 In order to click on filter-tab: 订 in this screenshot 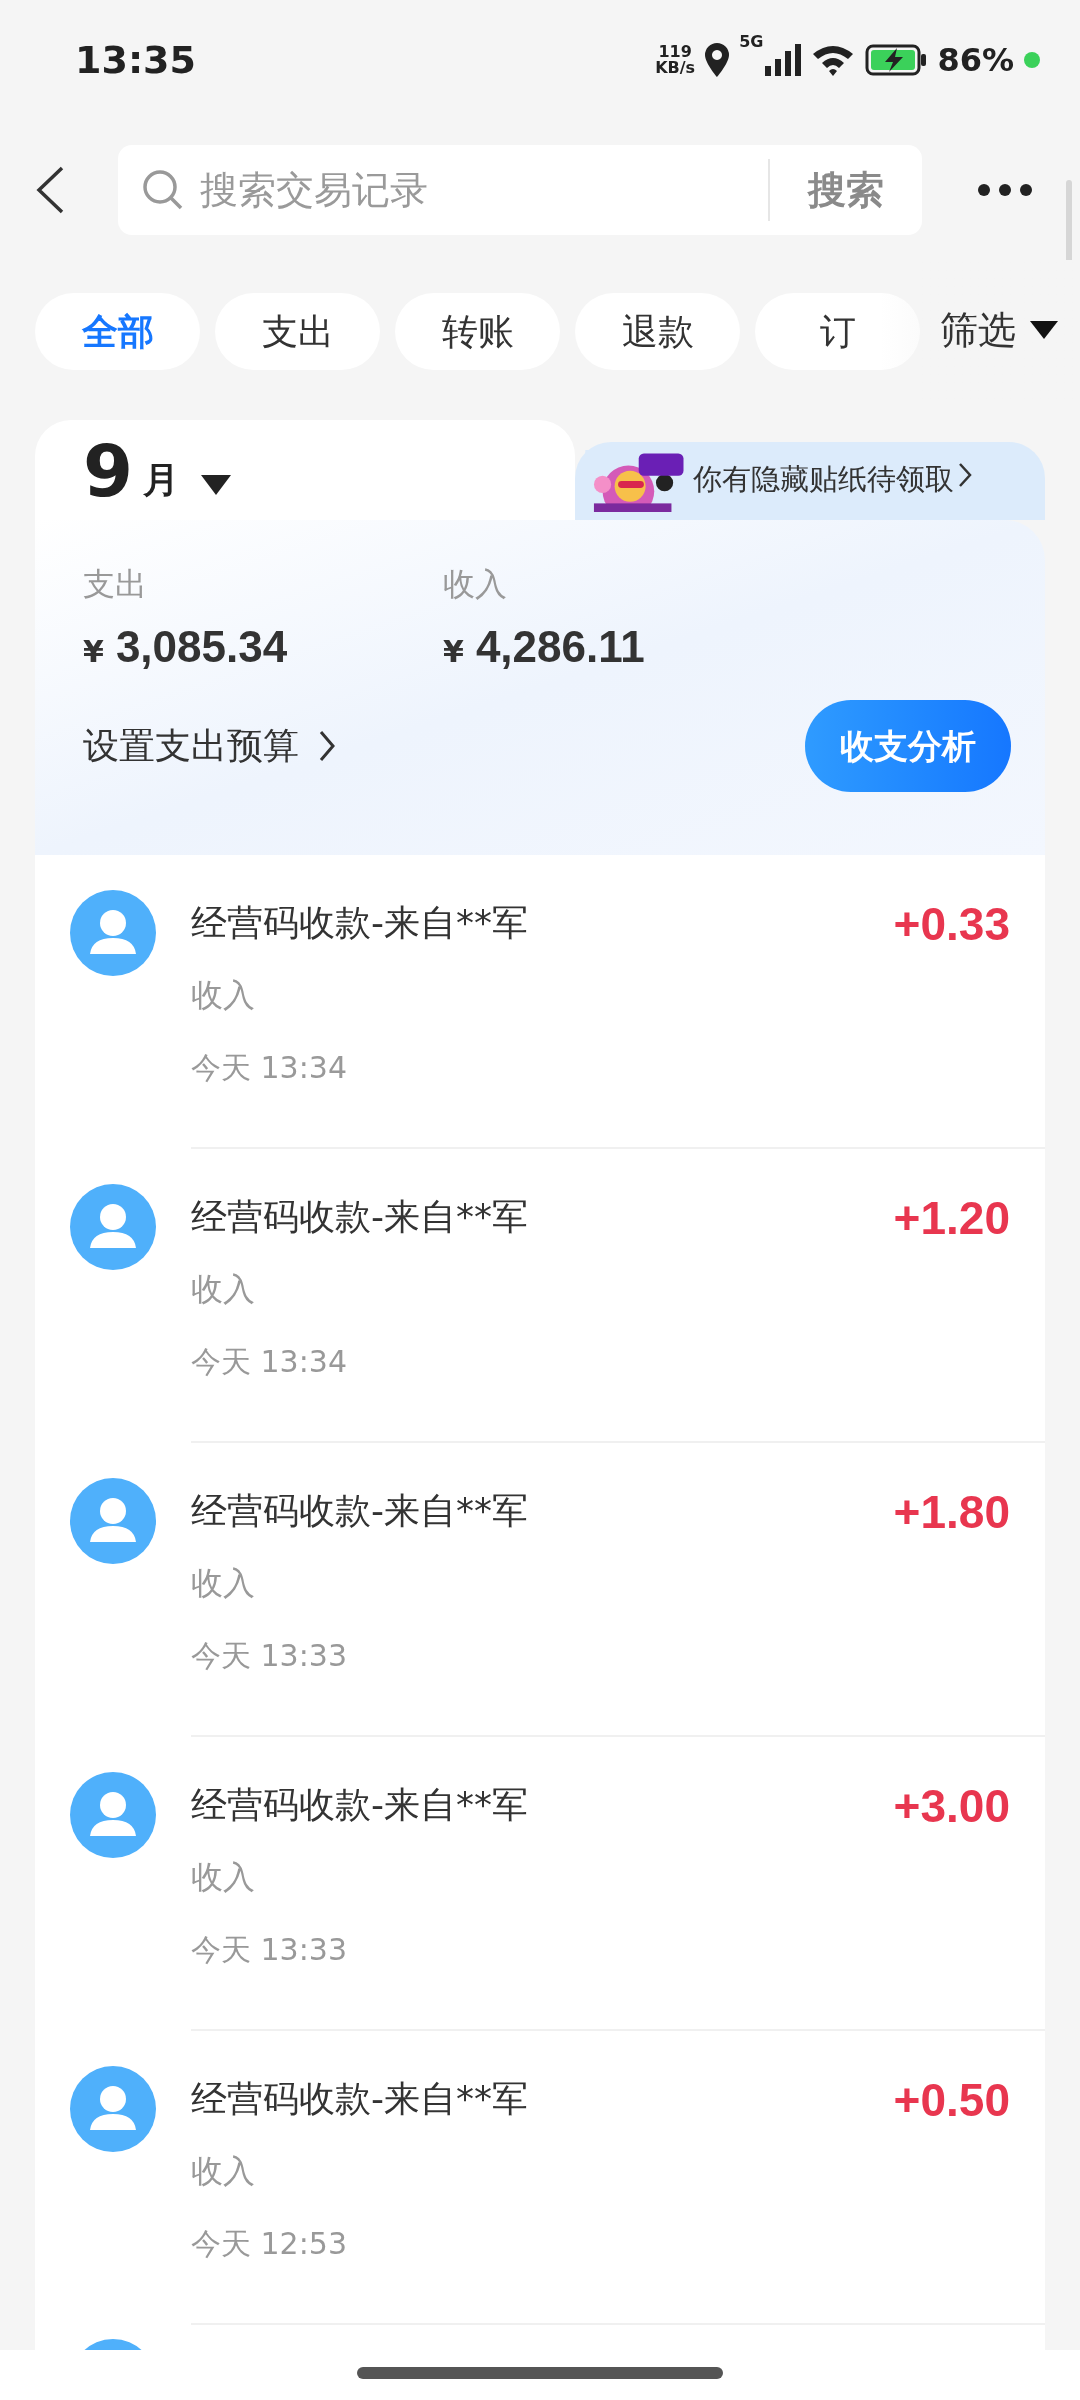, I will do `click(837, 331)`.